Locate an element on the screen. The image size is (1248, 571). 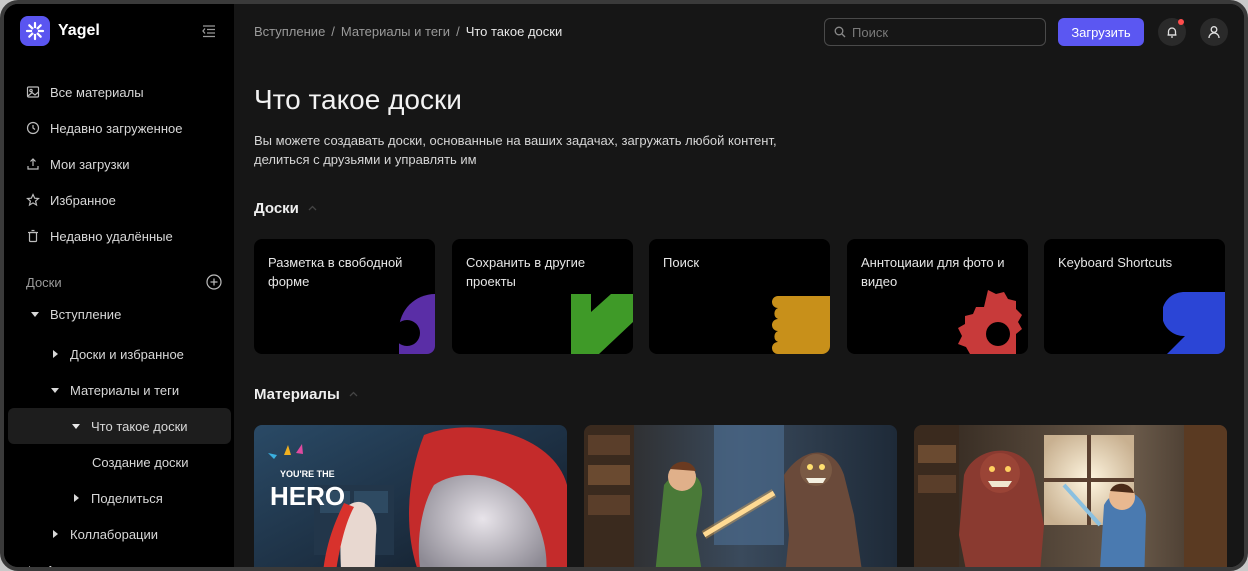
tree-item-label: Поделиться is located at coordinates (127, 498).